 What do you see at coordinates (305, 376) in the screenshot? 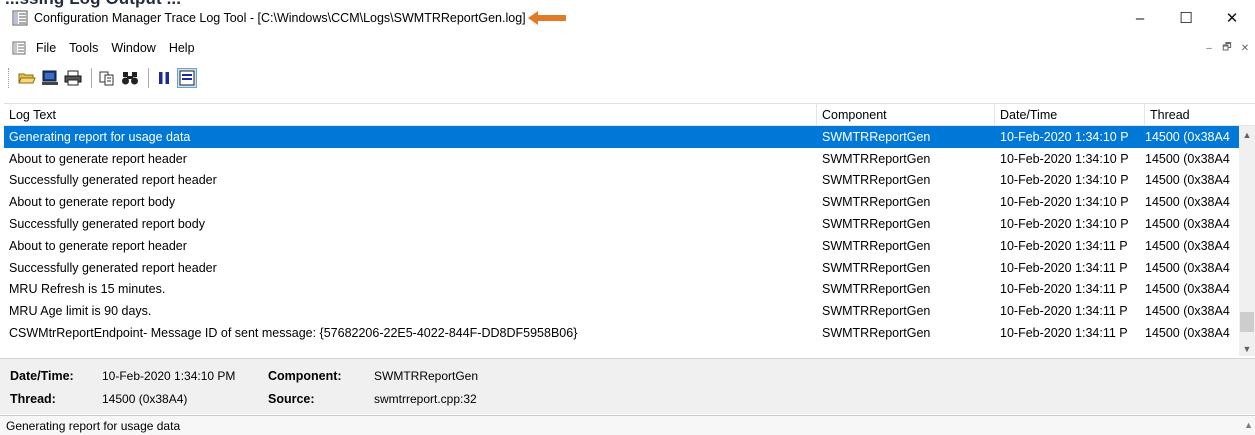
I see `component-label: Component:` at bounding box center [305, 376].